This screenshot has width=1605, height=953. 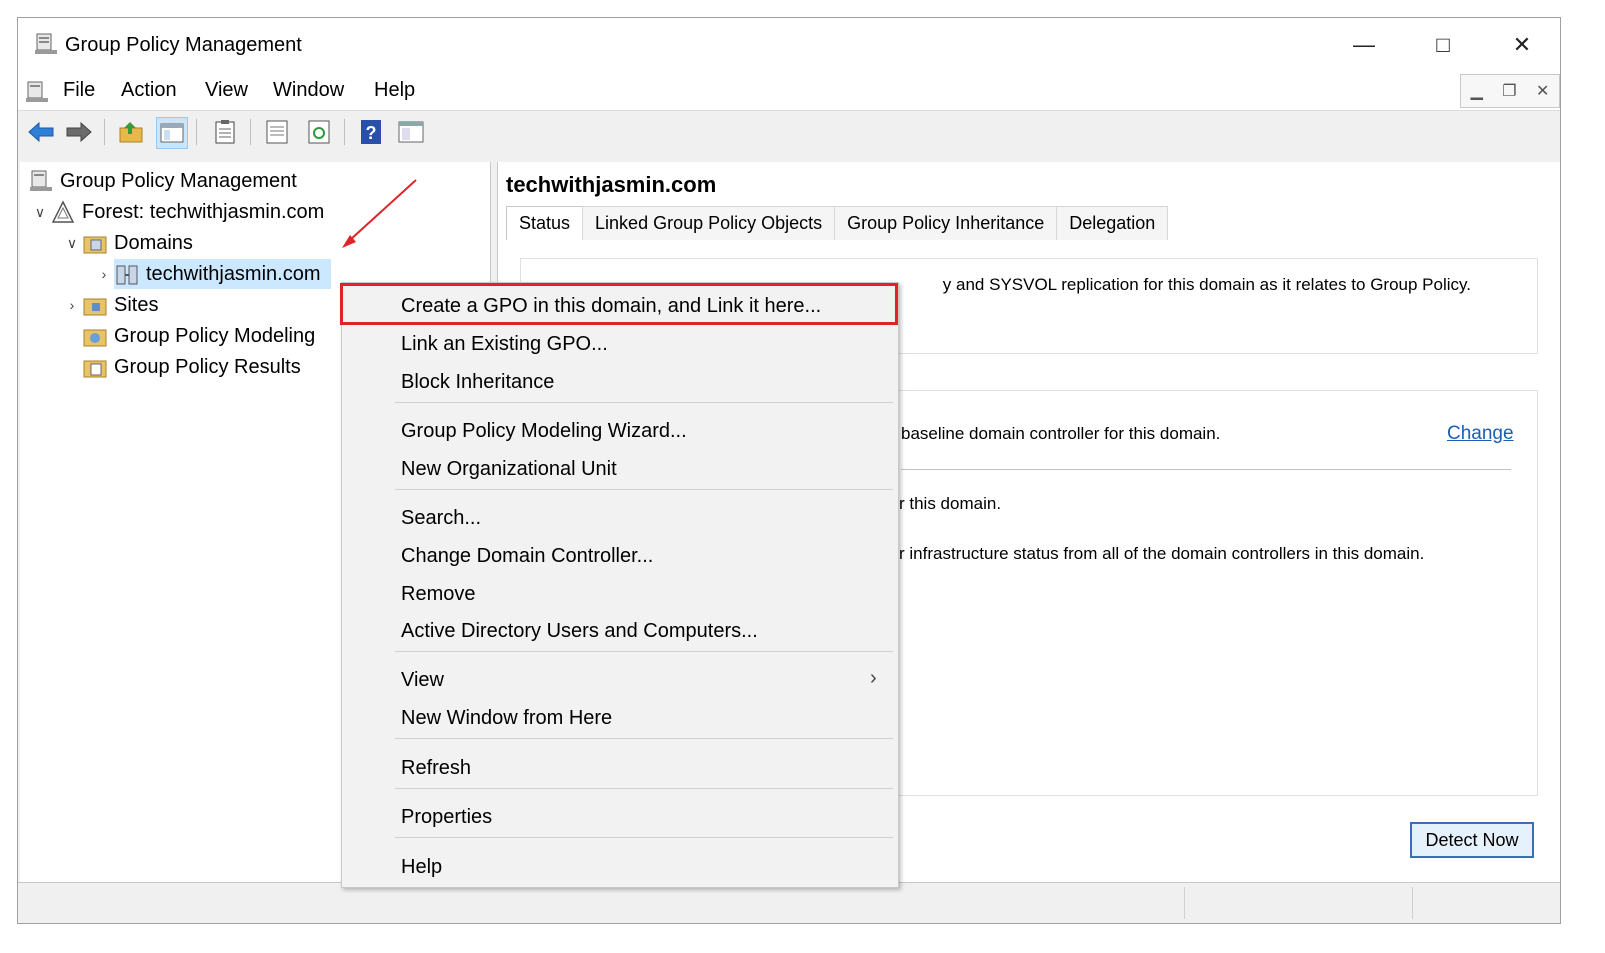 What do you see at coordinates (131, 132) in the screenshot?
I see `up-folder-icon` at bounding box center [131, 132].